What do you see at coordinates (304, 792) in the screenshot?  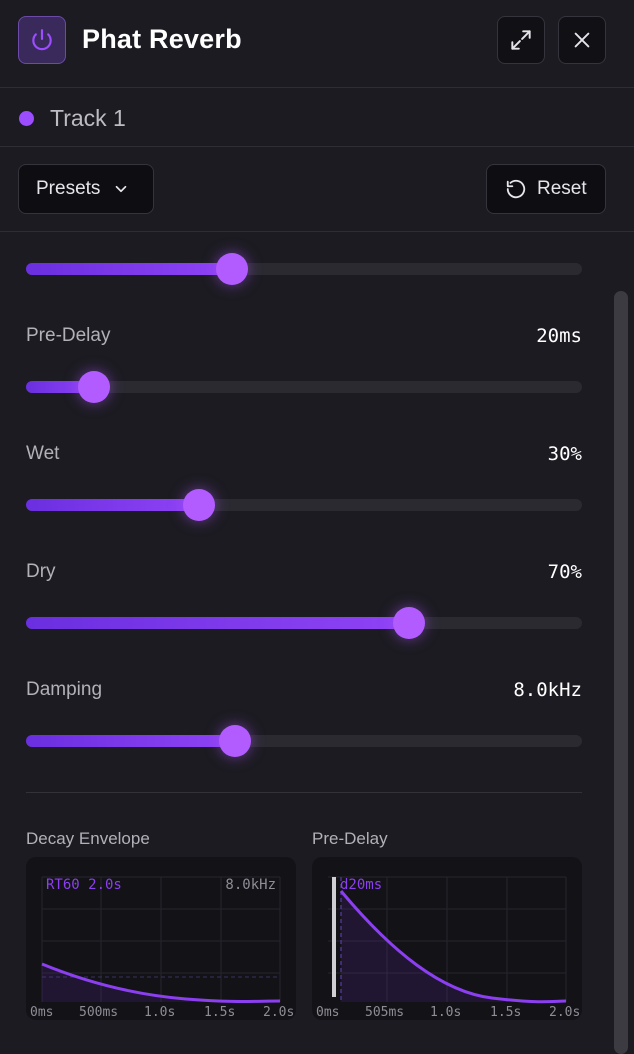 I see `section-divider` at bounding box center [304, 792].